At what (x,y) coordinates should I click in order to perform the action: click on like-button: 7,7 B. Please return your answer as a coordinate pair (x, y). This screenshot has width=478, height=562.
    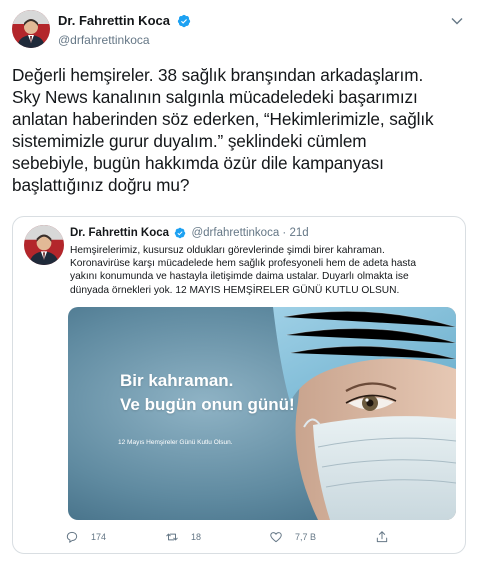
    Looking at the image, I should click on (292, 537).